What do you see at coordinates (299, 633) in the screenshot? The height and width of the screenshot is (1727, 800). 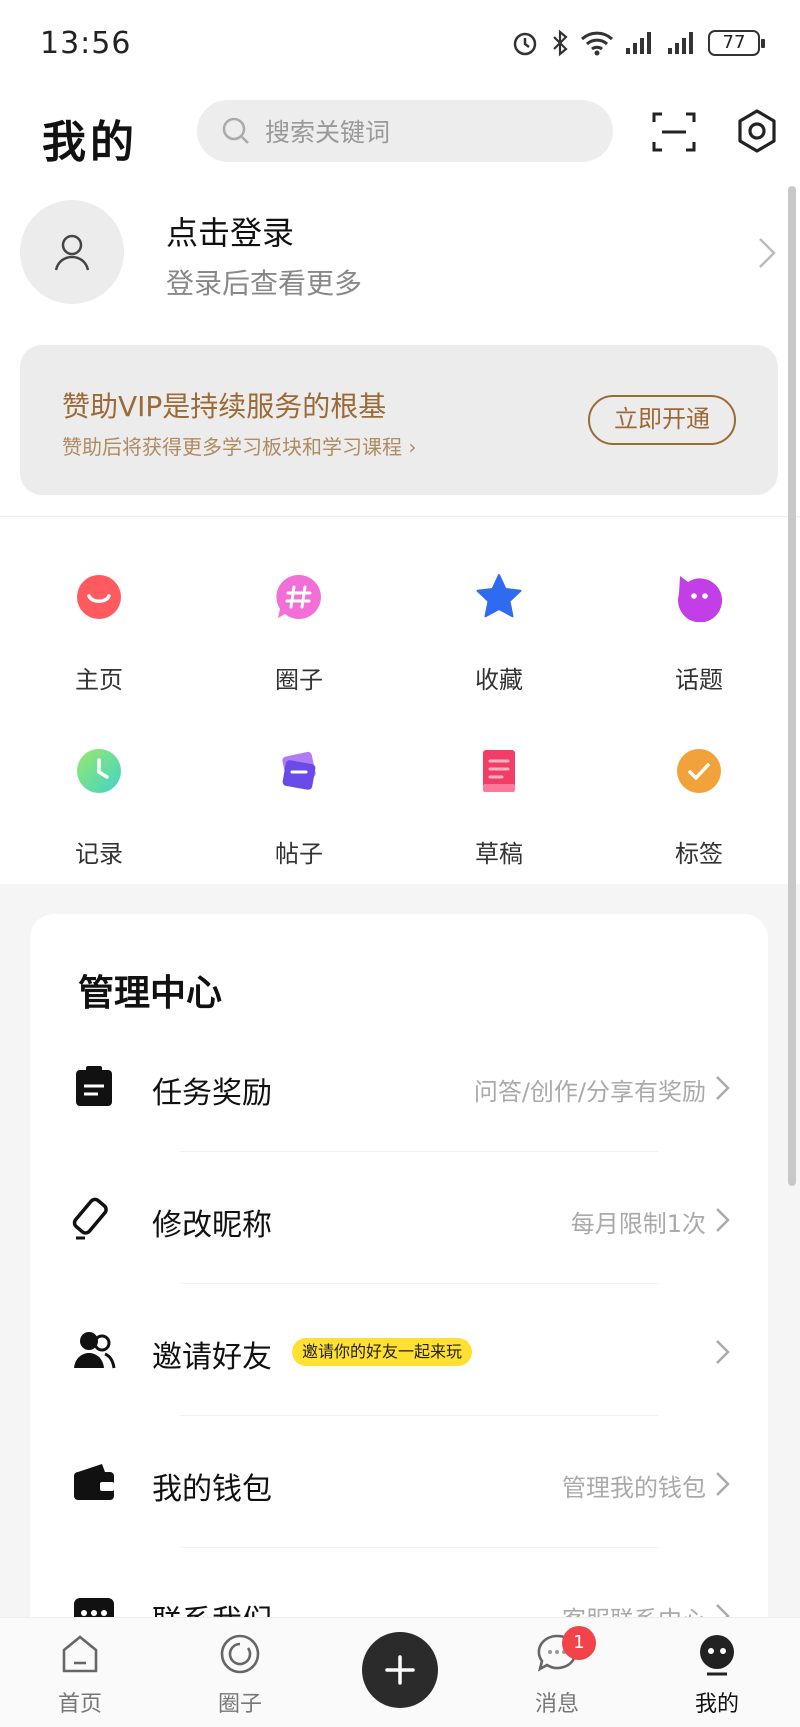 I see `shortcut-circle: 圈子` at bounding box center [299, 633].